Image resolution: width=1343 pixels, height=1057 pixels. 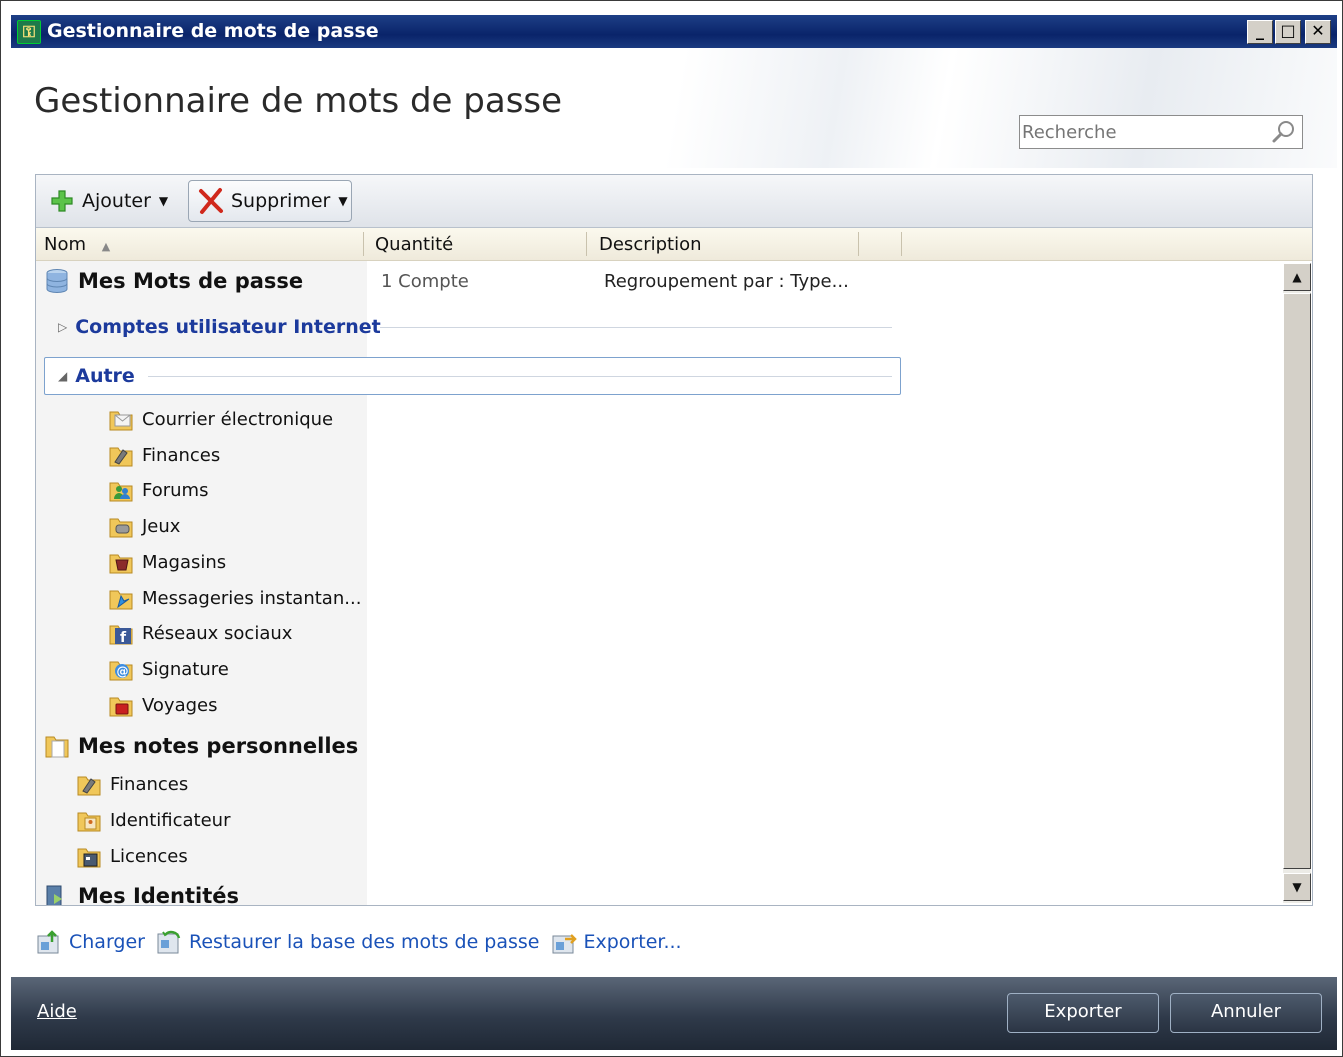 I want to click on group-other: ◢ Autre, so click(x=475, y=376).